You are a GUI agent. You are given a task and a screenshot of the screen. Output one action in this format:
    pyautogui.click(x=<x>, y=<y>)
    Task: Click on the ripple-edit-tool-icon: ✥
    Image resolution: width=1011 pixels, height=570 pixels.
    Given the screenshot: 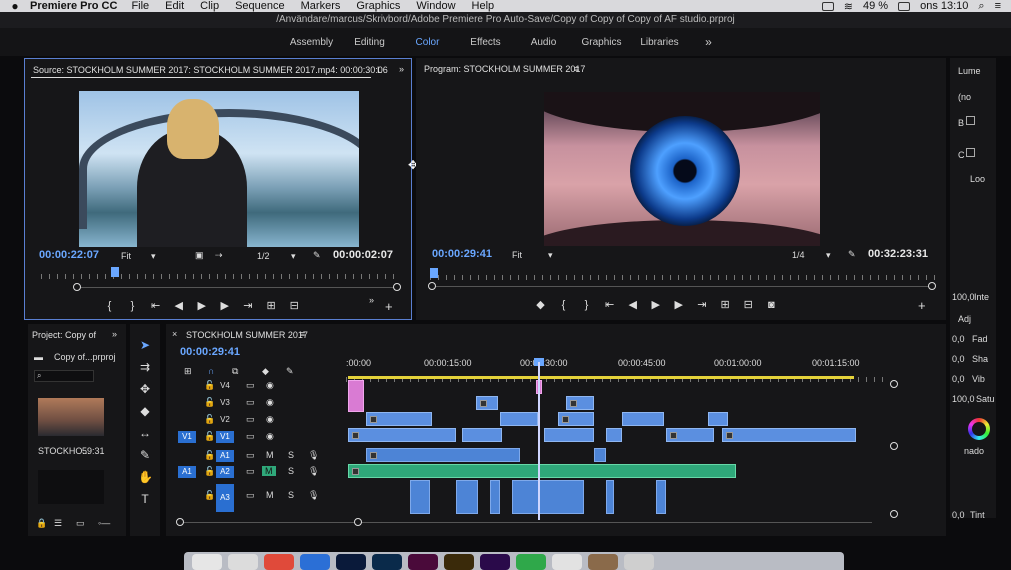 What is the action you would take?
    pyautogui.click(x=145, y=389)
    